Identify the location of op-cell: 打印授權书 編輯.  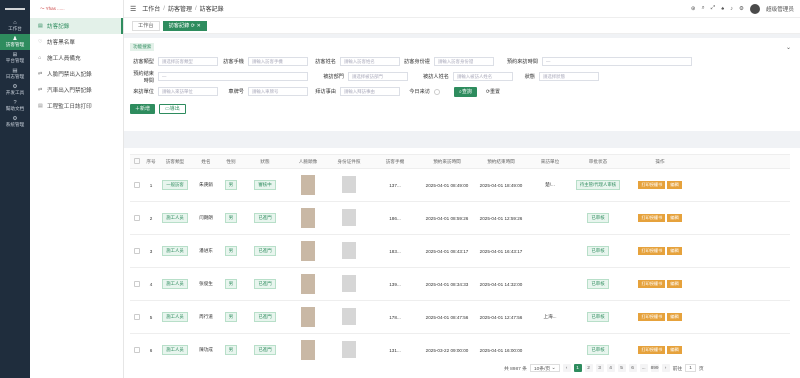
(660, 185).